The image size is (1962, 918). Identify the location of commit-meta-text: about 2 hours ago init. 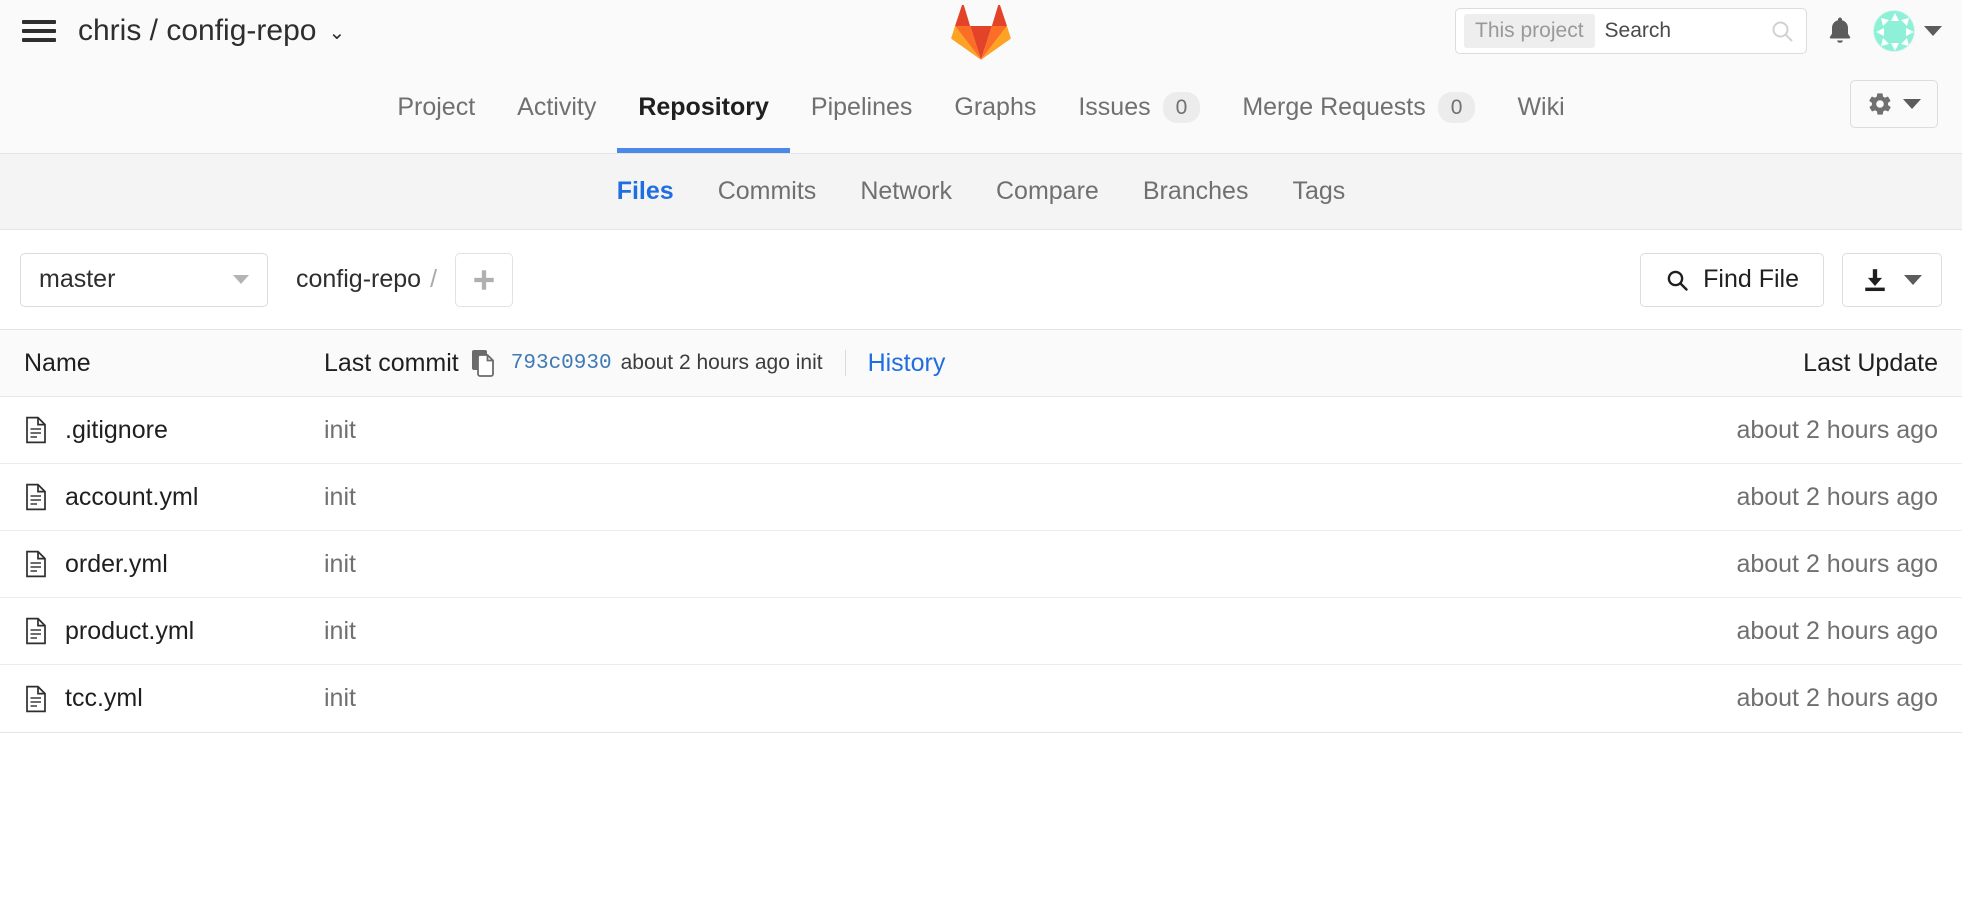
(721, 362).